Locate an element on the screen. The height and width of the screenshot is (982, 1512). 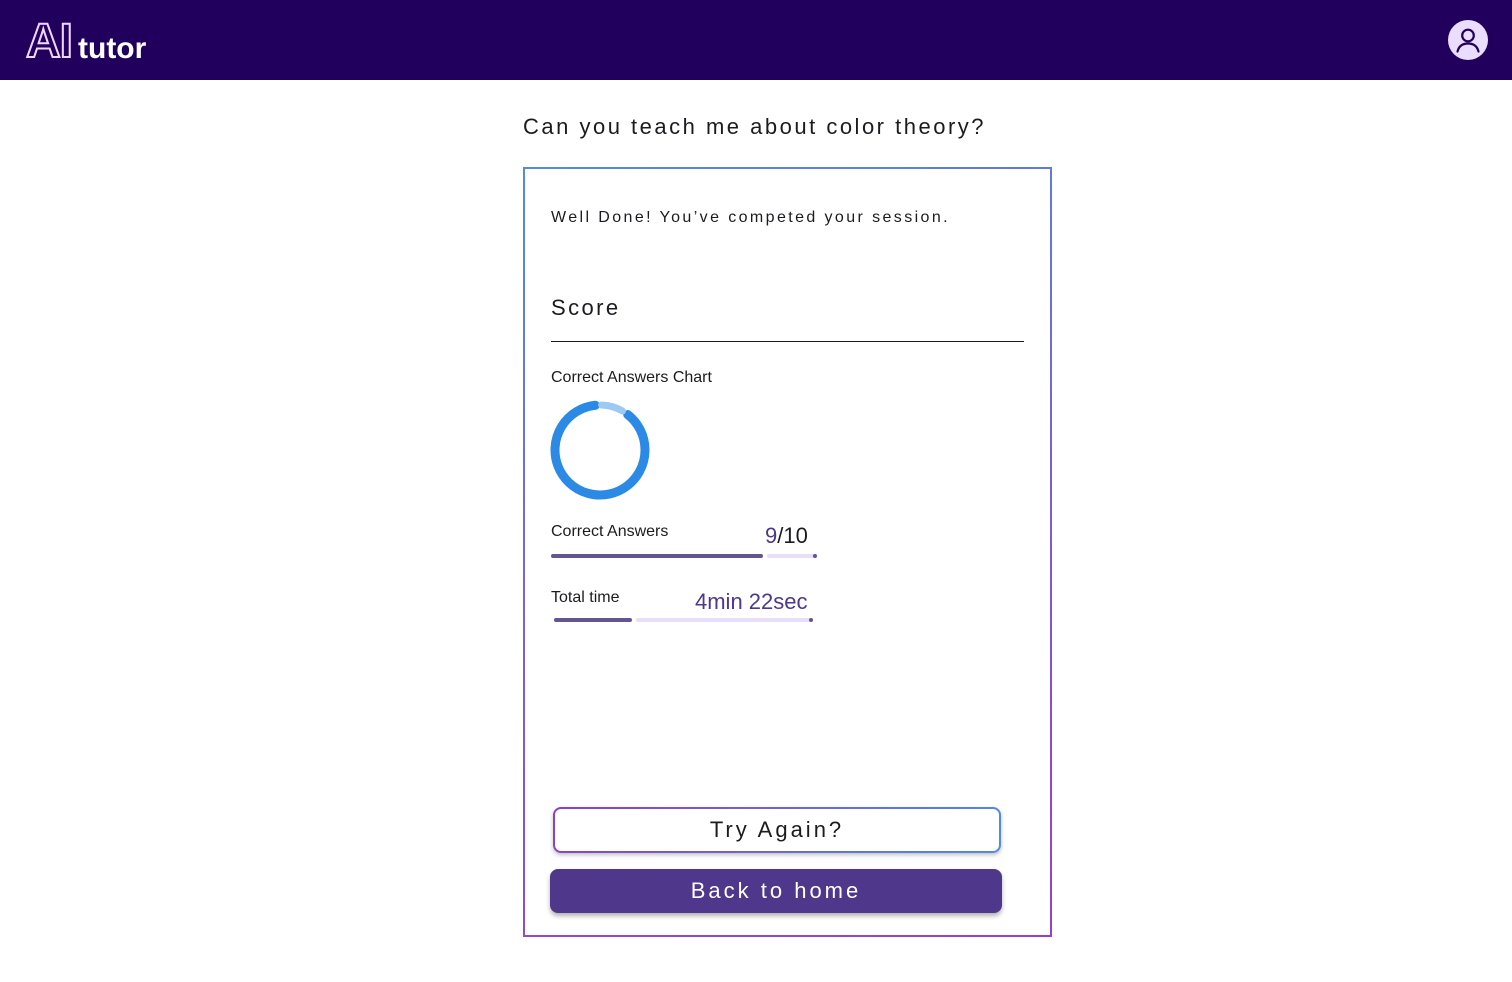
donut-segment-correct is located at coordinates (600, 450).